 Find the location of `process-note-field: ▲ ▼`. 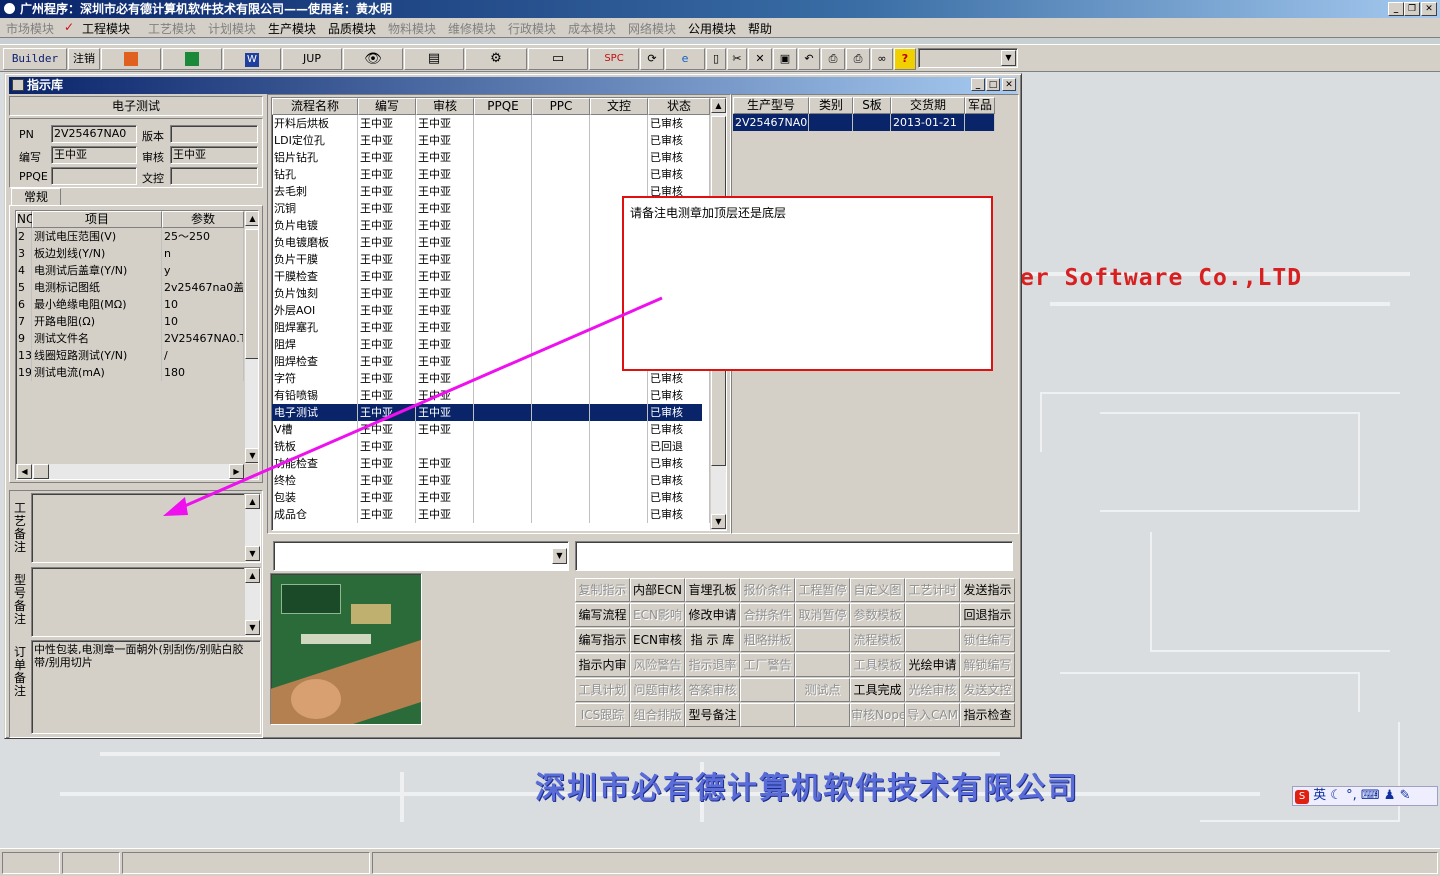

process-note-field: ▲ ▼ is located at coordinates (146, 528).